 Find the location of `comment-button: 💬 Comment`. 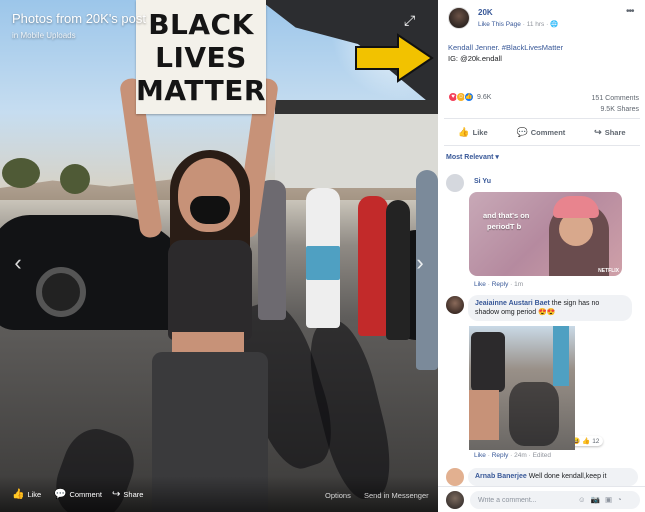

comment-button: 💬 Comment is located at coordinates (541, 132).